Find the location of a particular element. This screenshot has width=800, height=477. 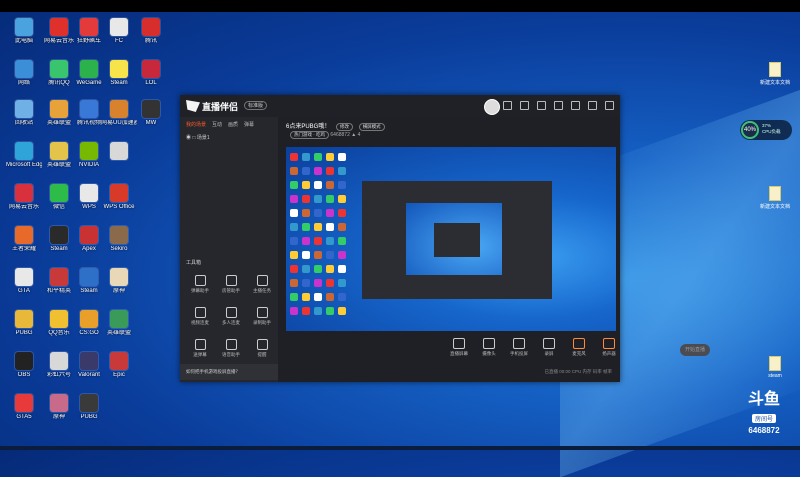

mode-button: 横屏模式 is located at coordinates (371, 127).